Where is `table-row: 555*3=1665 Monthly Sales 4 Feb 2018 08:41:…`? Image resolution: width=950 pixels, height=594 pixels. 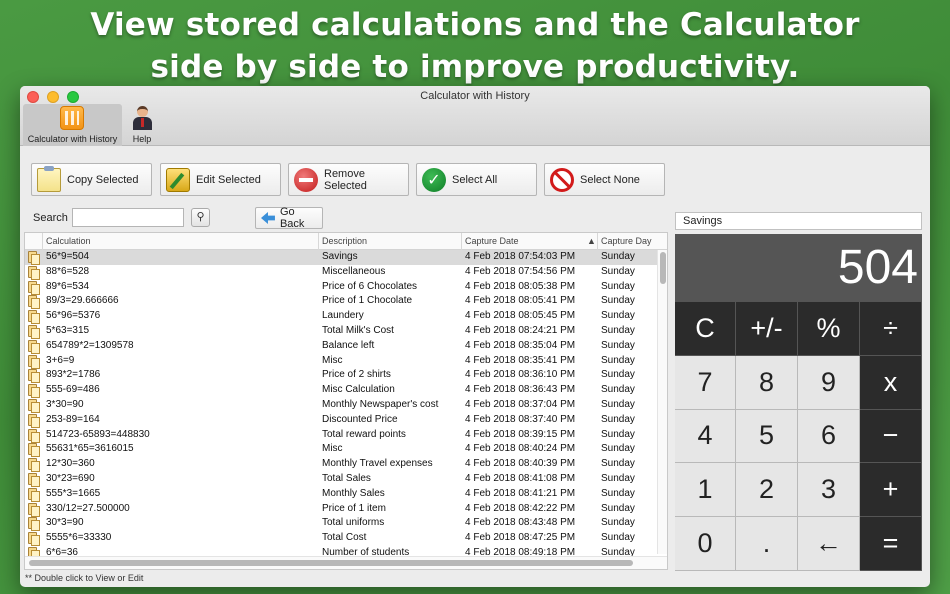 table-row: 555*3=1665 Monthly Sales 4 Feb 2018 08:41:… is located at coordinates (346, 494).